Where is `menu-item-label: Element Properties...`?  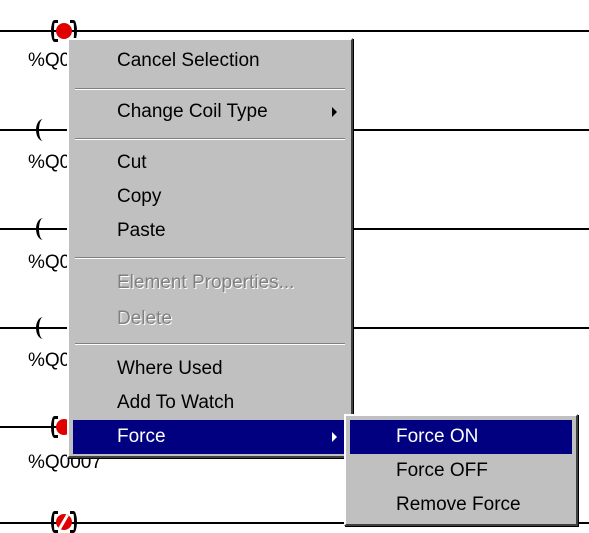 menu-item-label: Element Properties... is located at coordinates (206, 282).